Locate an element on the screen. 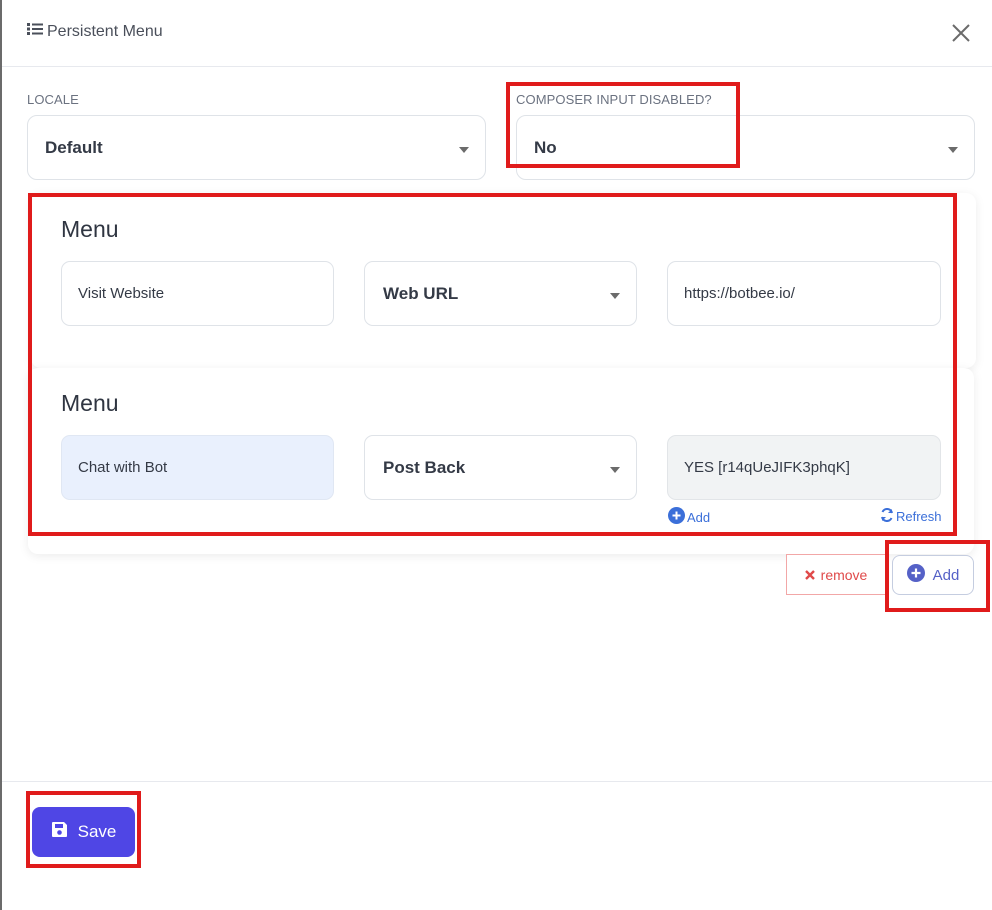 The height and width of the screenshot is (910, 992). add-payload-label: Add is located at coordinates (699, 517).